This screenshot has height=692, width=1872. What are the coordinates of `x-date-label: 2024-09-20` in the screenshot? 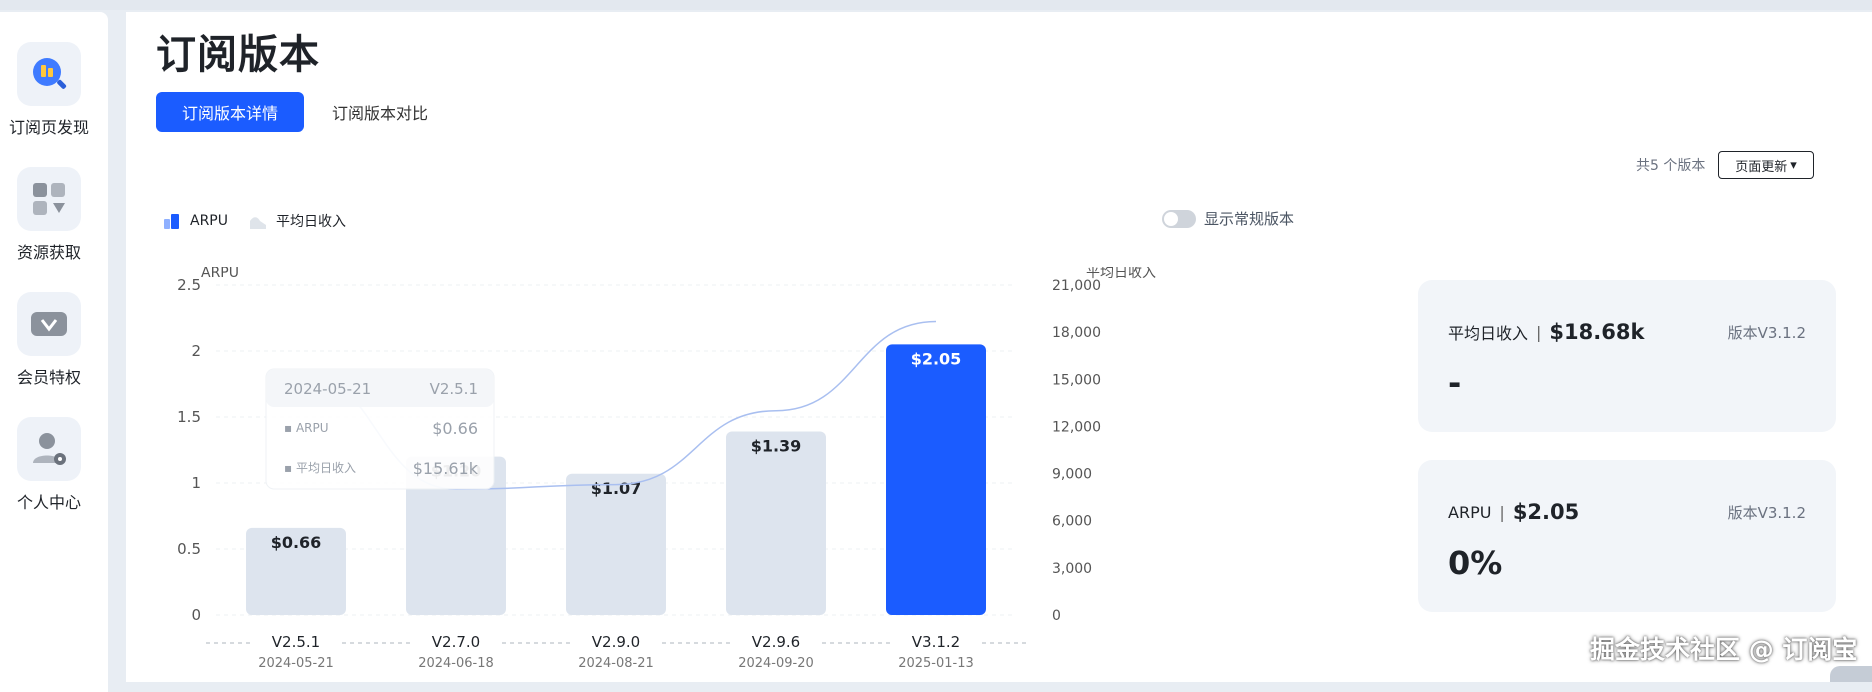 It's located at (776, 663).